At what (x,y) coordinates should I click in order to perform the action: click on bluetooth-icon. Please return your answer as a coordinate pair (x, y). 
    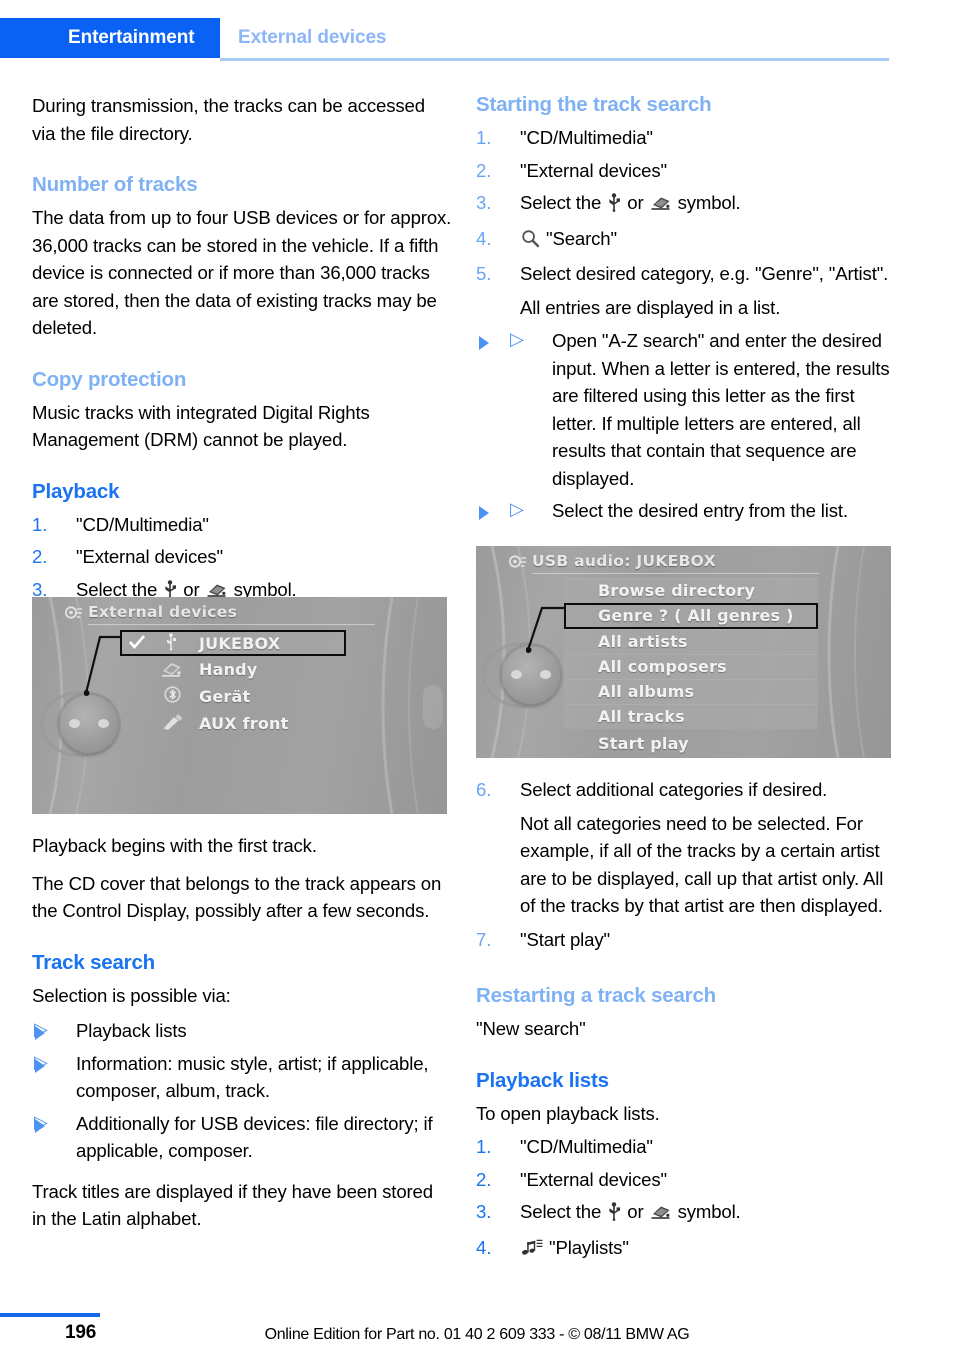
    Looking at the image, I should click on (172, 696).